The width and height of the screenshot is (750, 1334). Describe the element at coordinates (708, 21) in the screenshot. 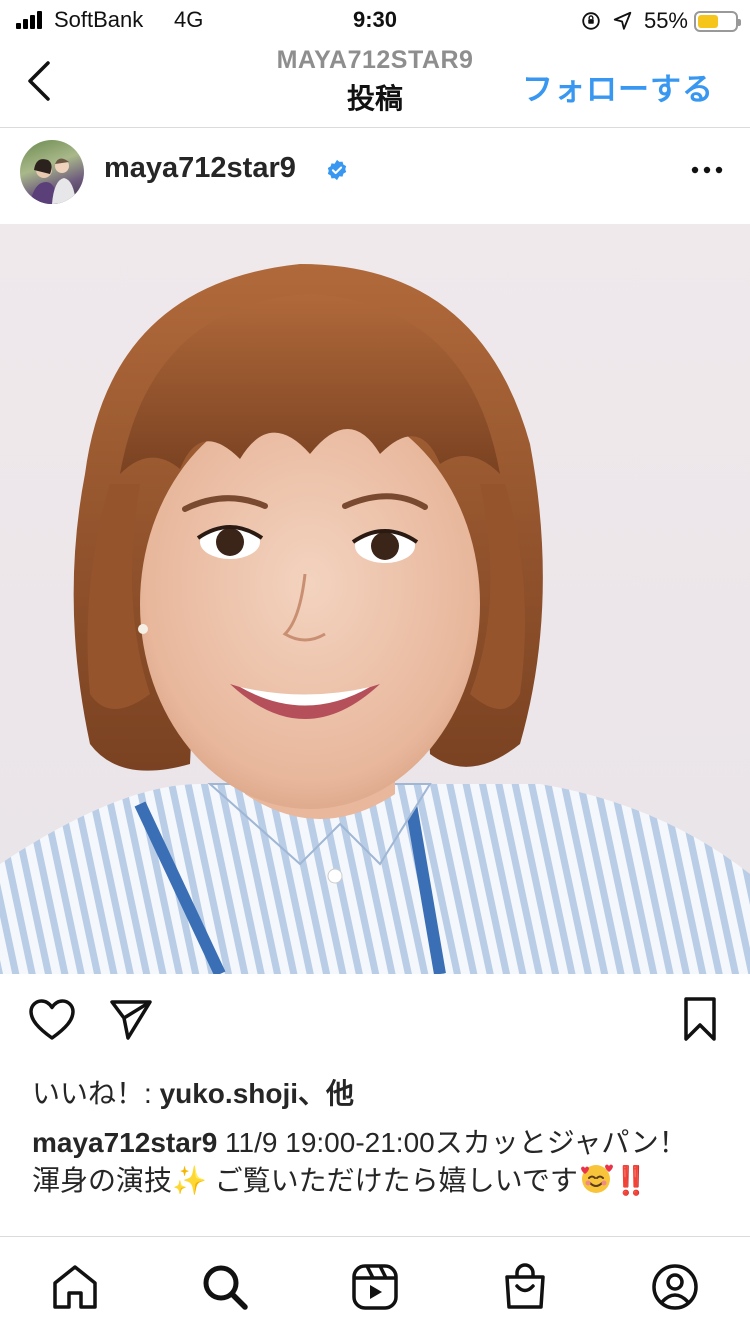

I see `battery-level` at that location.